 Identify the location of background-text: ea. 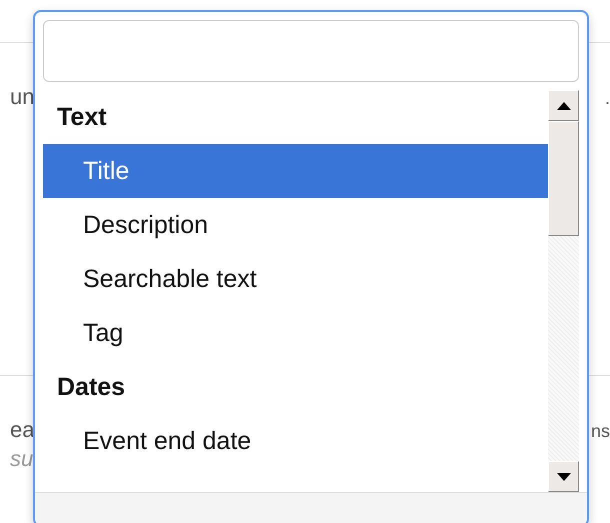
(22, 430).